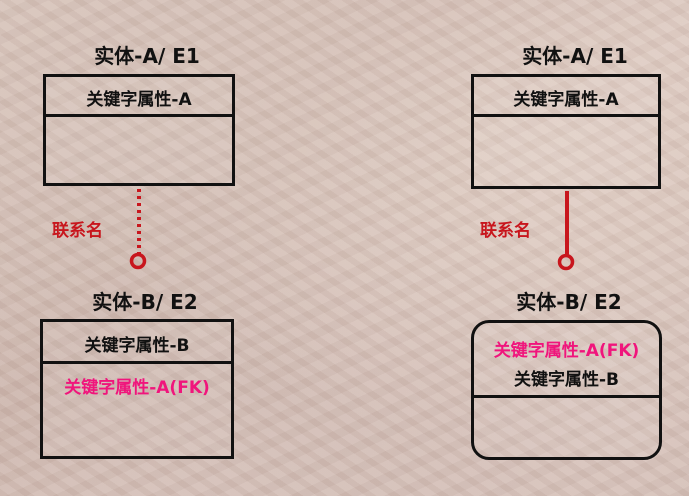 The image size is (689, 496). Describe the element at coordinates (352, 230) in the screenshot. I see `connectors` at that location.